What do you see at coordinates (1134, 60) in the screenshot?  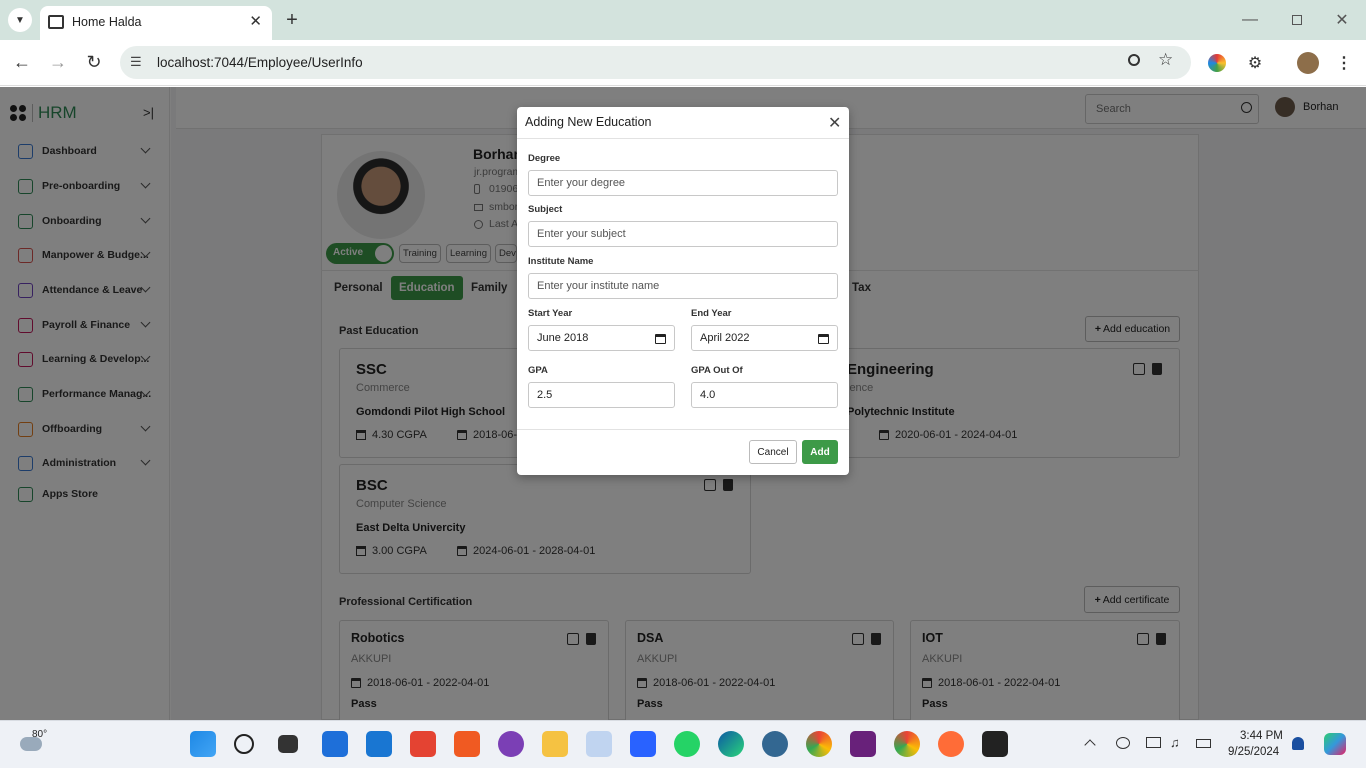 I see `zoom-icon` at bounding box center [1134, 60].